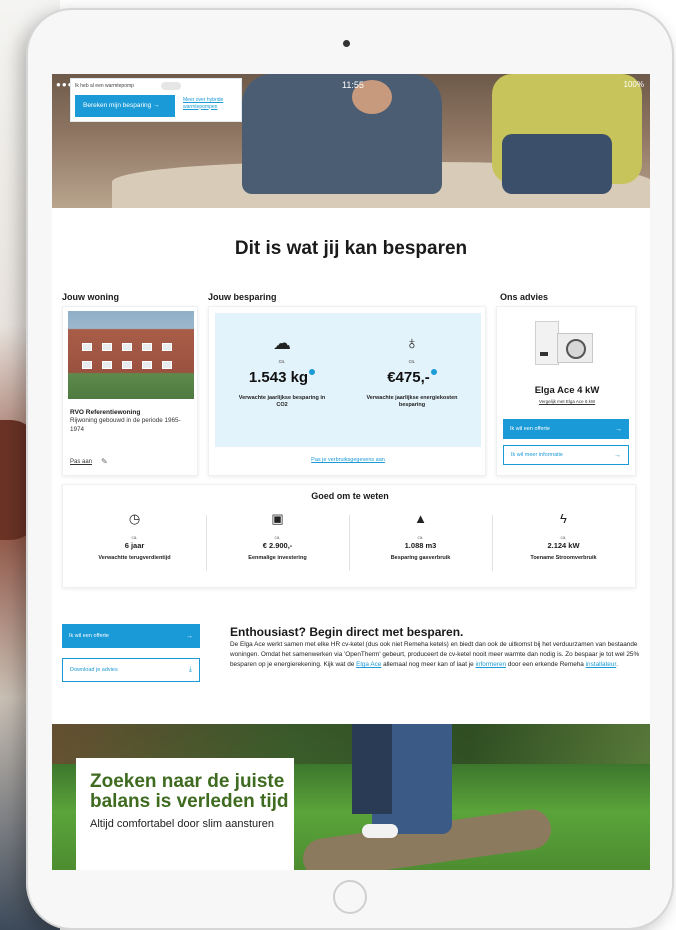  Describe the element at coordinates (282, 343) in the screenshot. I see `co2-cloud-icon: ☁` at that location.